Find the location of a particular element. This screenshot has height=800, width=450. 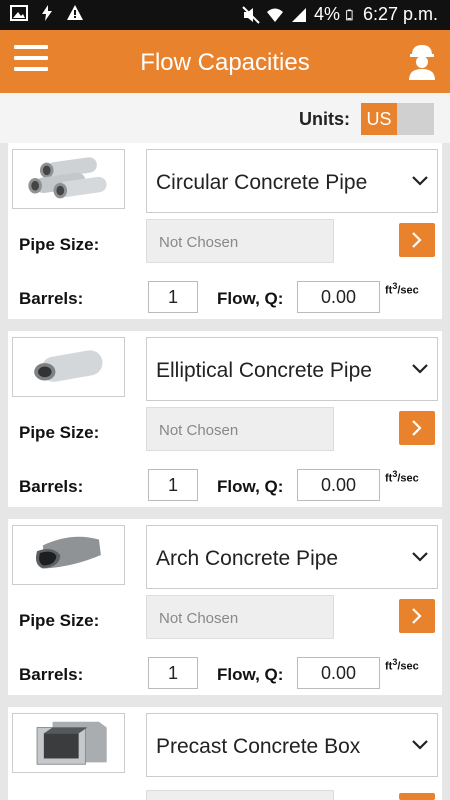

pipe-type-value: Elliptical Concrete Pipe is located at coordinates (264, 370).